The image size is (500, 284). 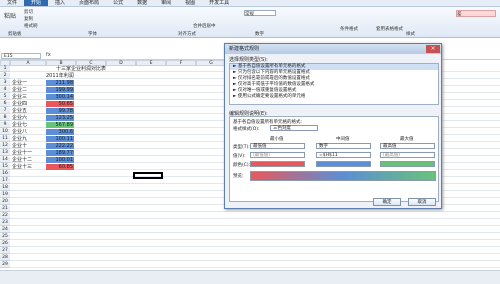 I want to click on min-type-select: 最低值, so click(x=277, y=146).